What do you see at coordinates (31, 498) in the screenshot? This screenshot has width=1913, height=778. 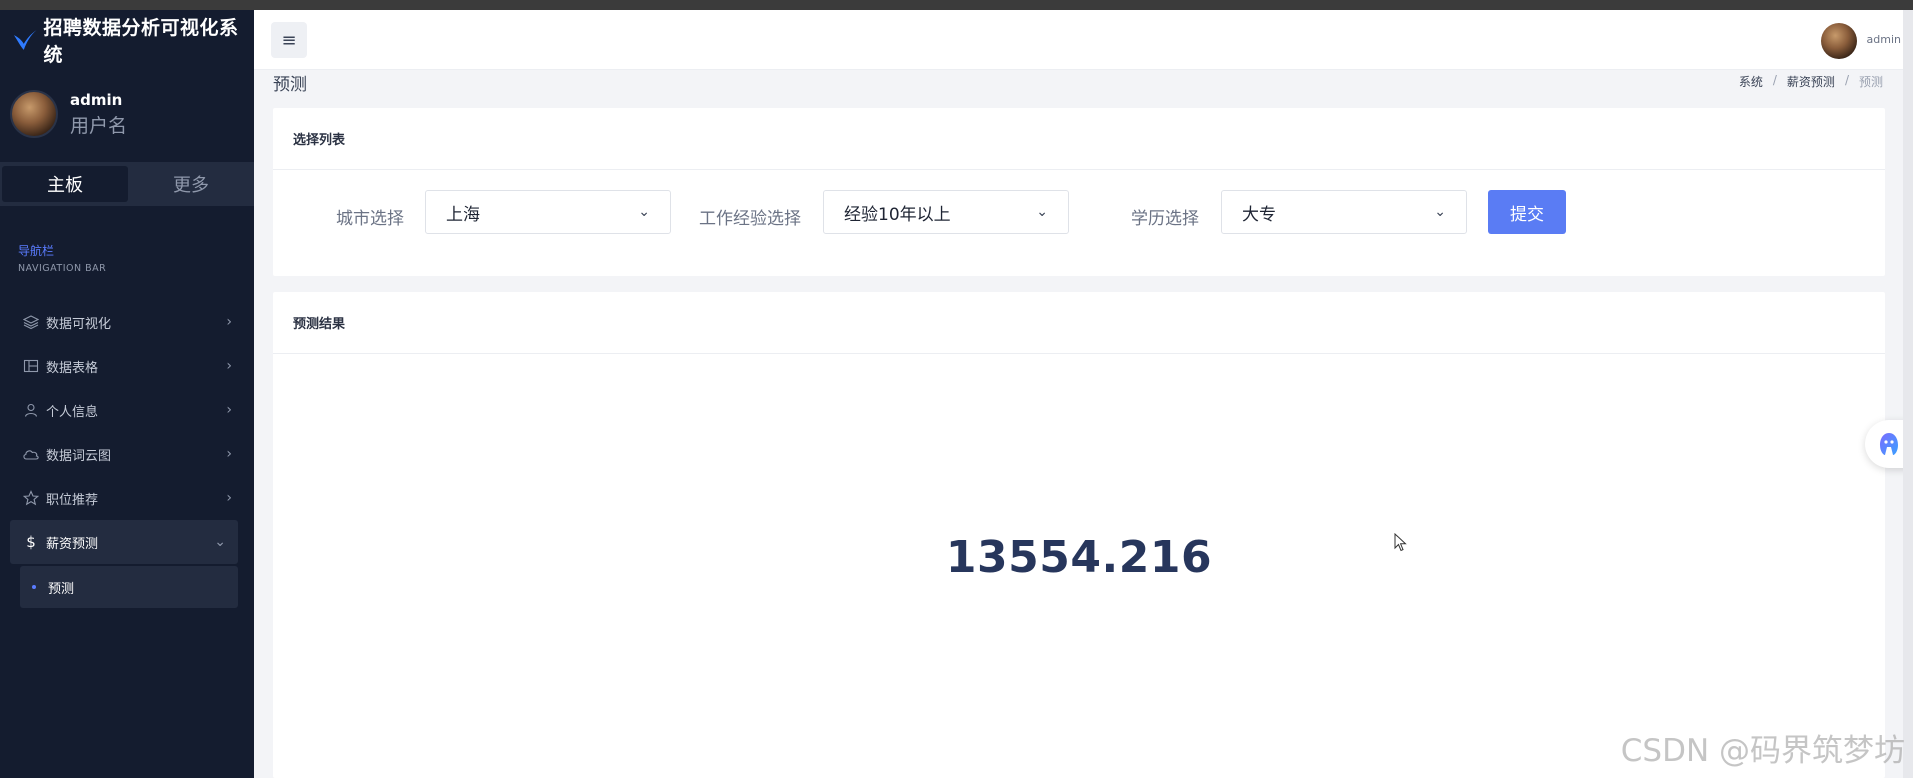 I see `star-icon` at bounding box center [31, 498].